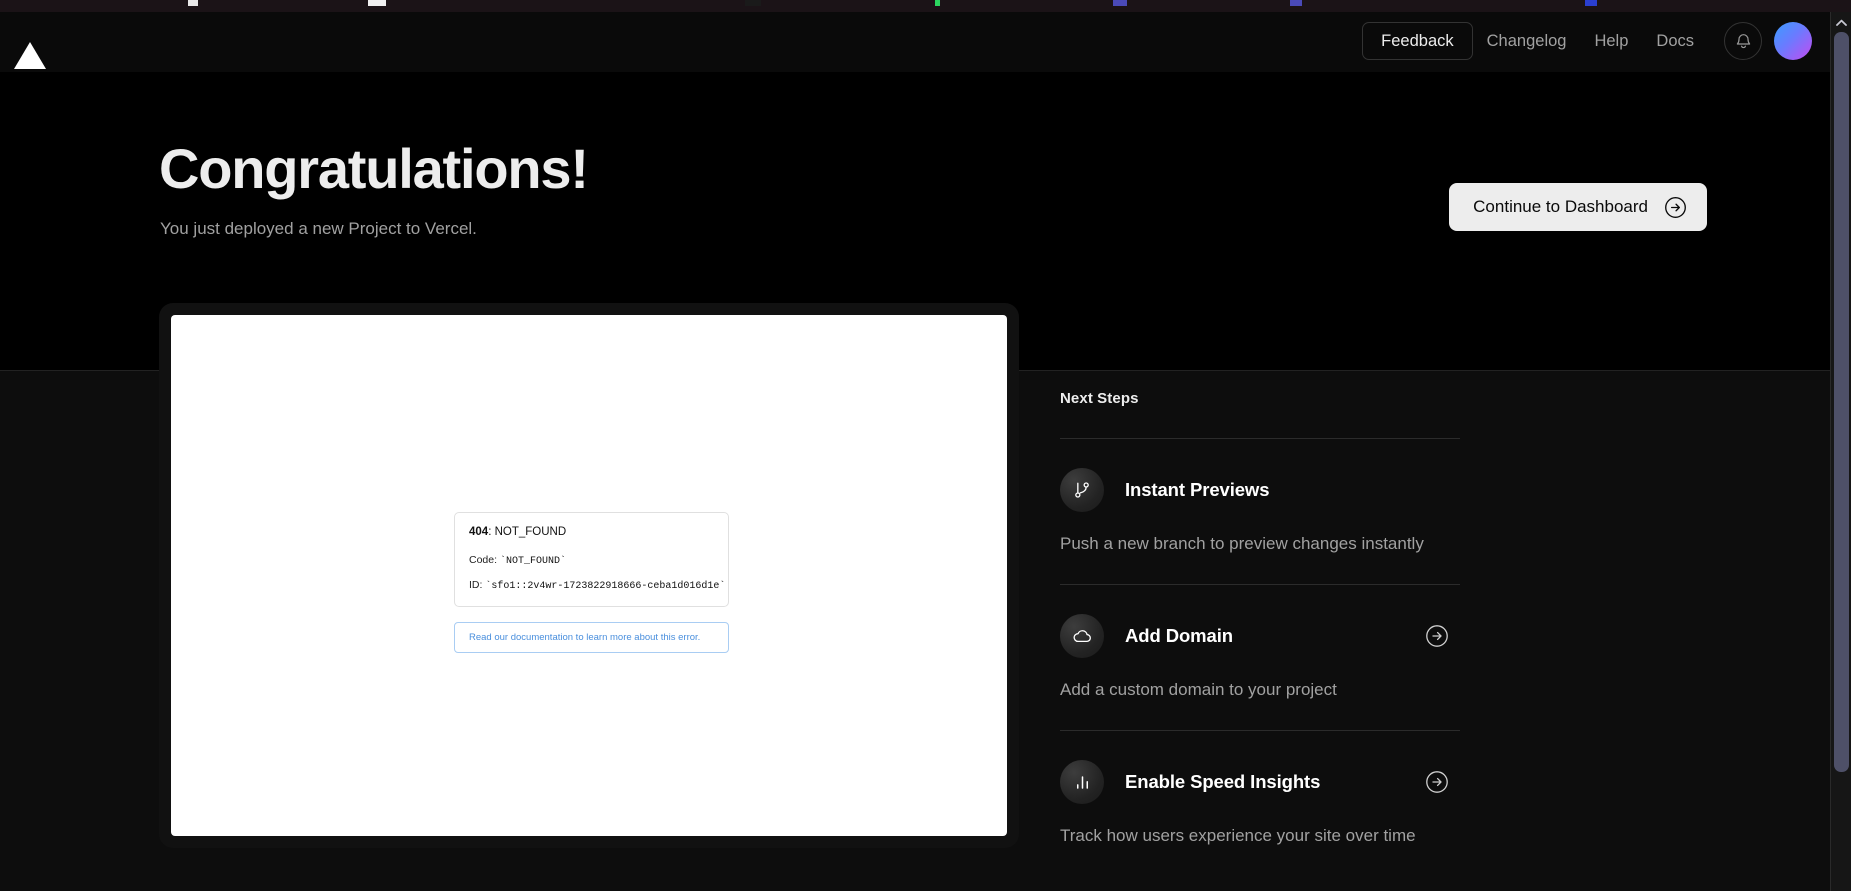 The height and width of the screenshot is (891, 1851). Describe the element at coordinates (1527, 41) in the screenshot. I see `nav-link-changelog: Changelog` at that location.